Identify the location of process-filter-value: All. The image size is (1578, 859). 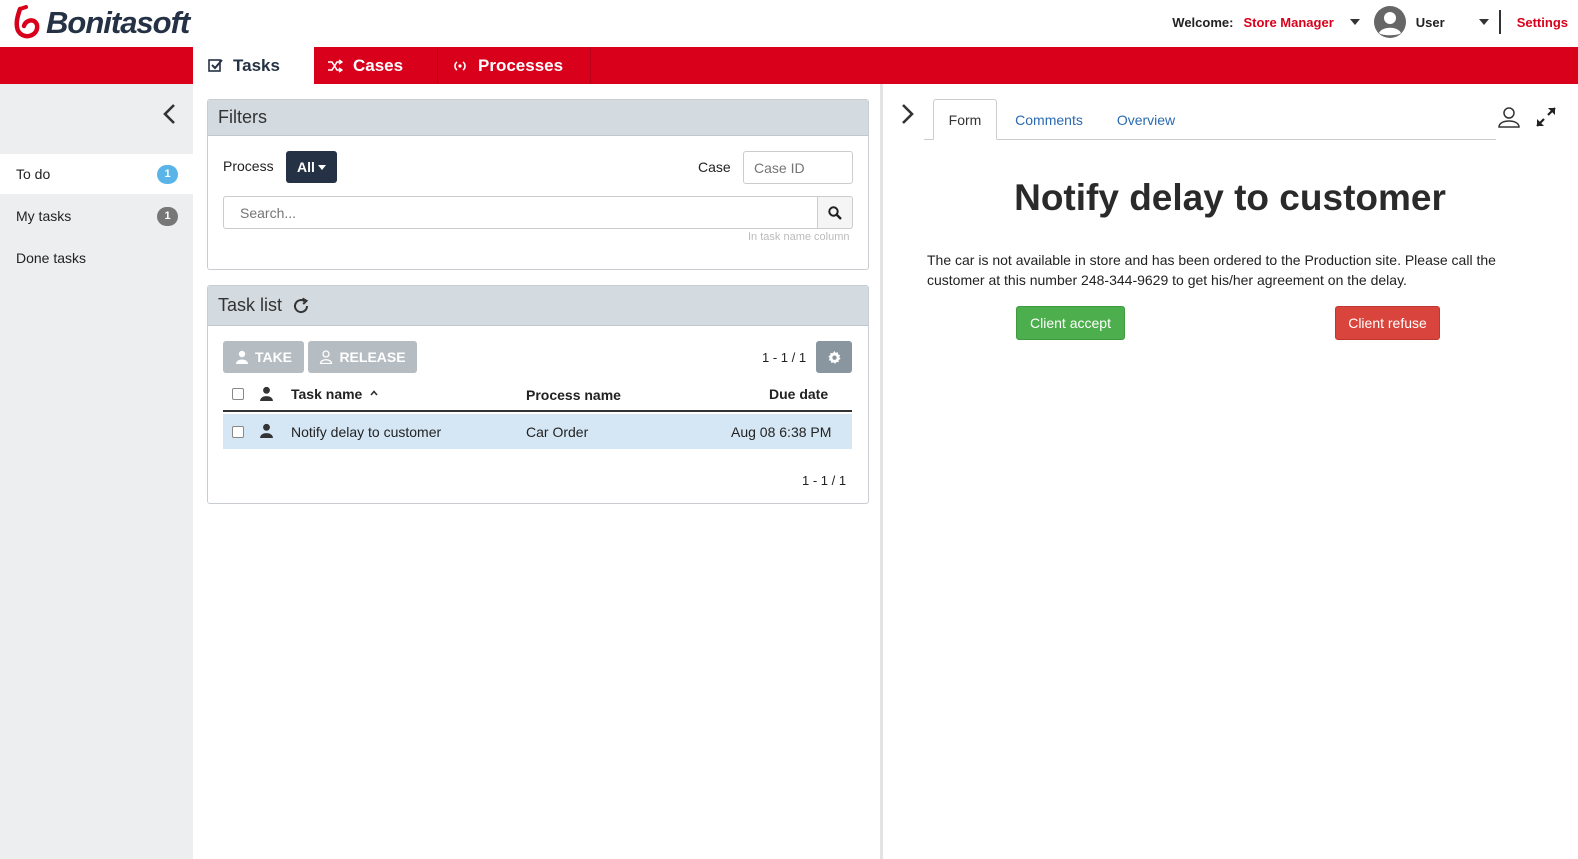
(306, 167).